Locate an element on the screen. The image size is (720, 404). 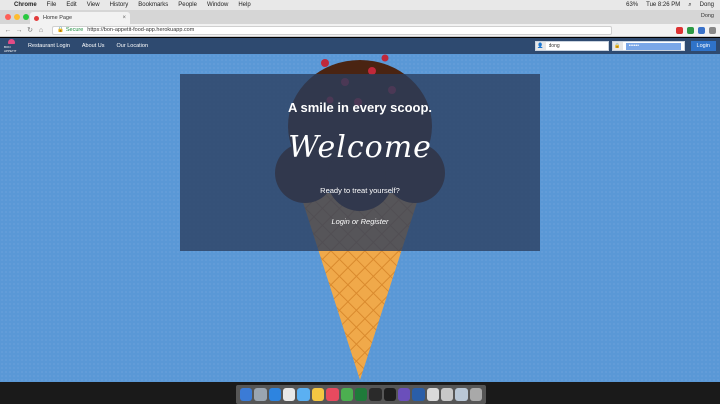
messages-icon is located at coordinates (361, 394).